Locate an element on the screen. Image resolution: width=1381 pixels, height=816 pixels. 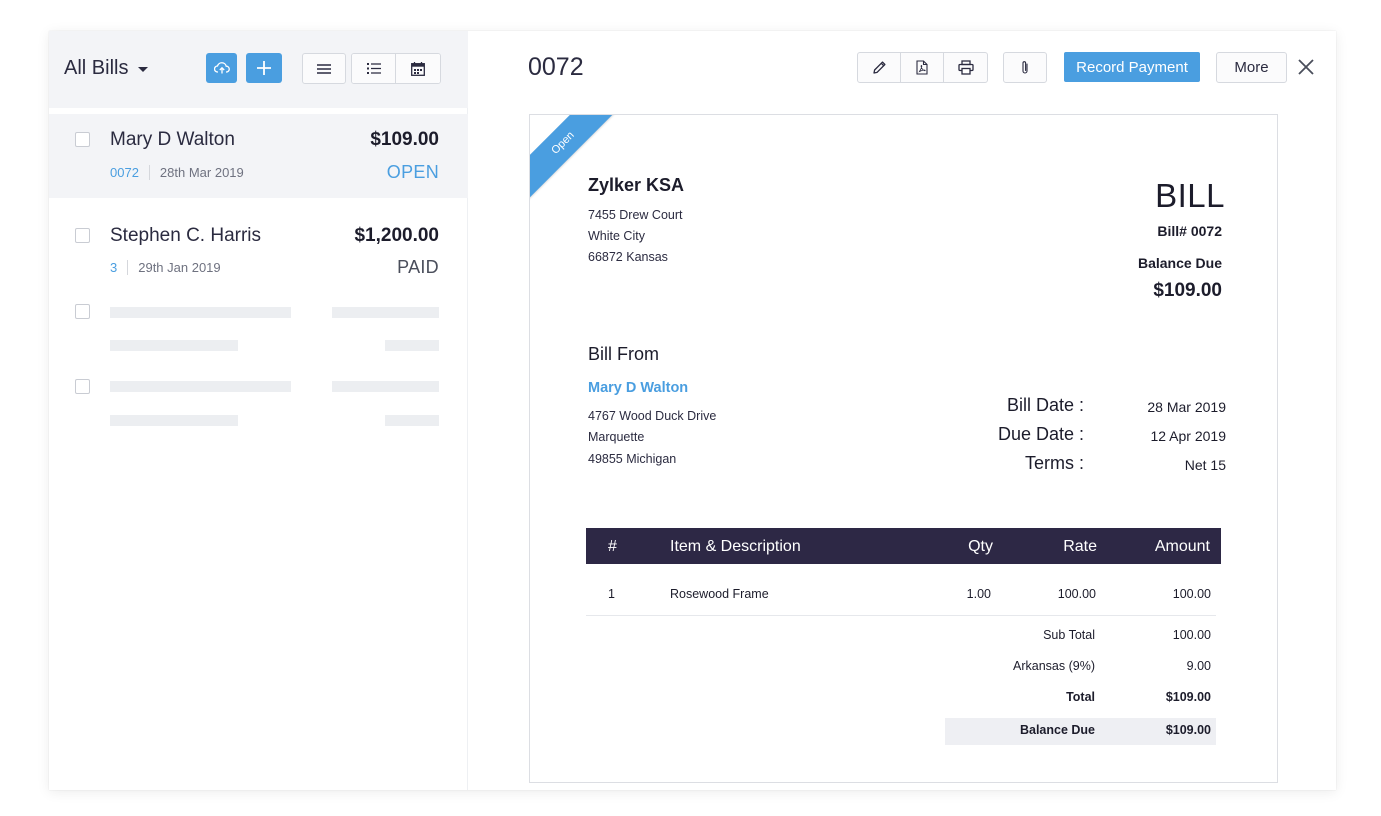
more-button: More is located at coordinates (1251, 67).